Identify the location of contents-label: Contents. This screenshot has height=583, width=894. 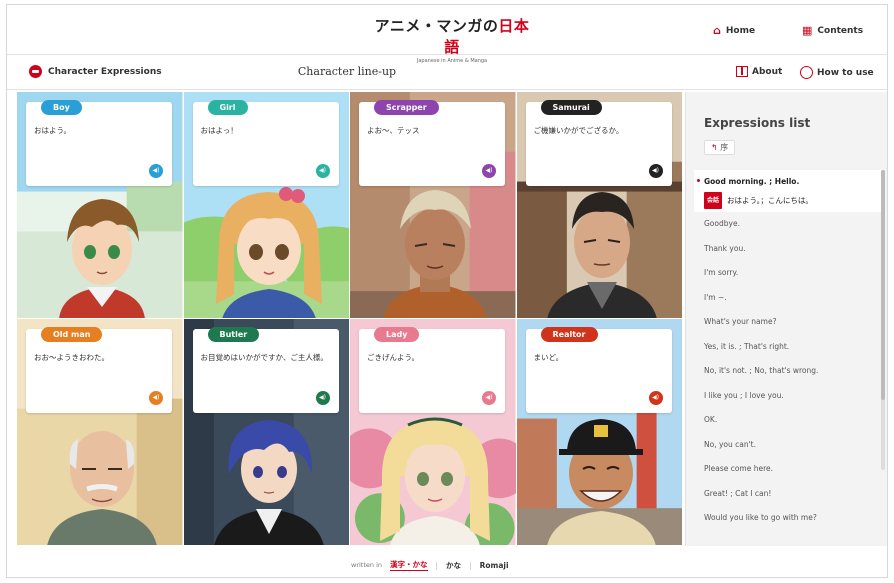
(840, 30).